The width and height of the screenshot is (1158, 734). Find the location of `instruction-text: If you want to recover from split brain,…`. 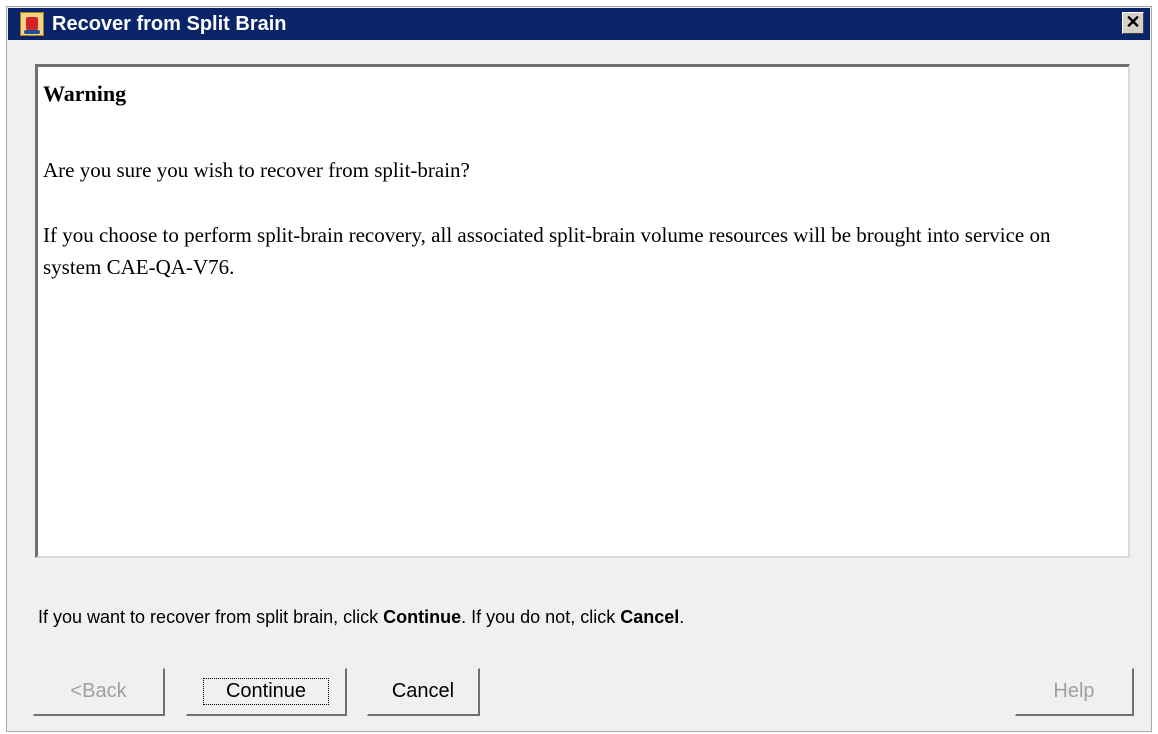

instruction-text: If you want to recover from split brain,… is located at coordinates (361, 617).